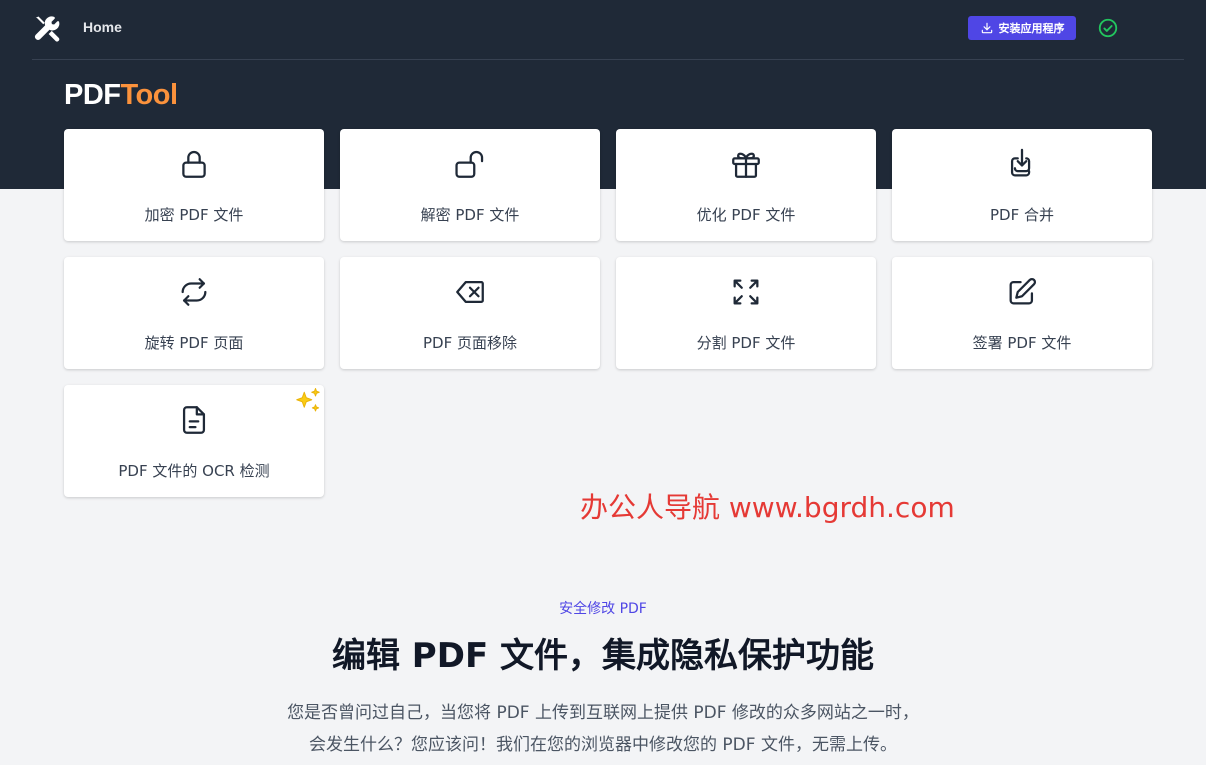  I want to click on tool-card-label: 加密 PDF 文件, so click(194, 215).